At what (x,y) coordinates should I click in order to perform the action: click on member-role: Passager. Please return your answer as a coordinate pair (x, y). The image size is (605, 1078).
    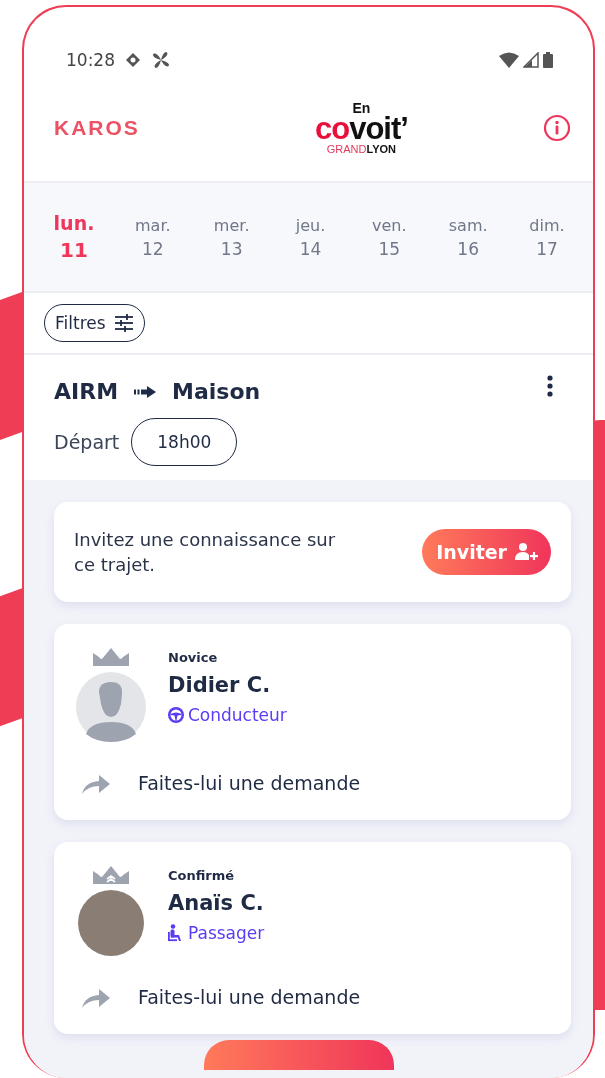
    Looking at the image, I should click on (226, 933).